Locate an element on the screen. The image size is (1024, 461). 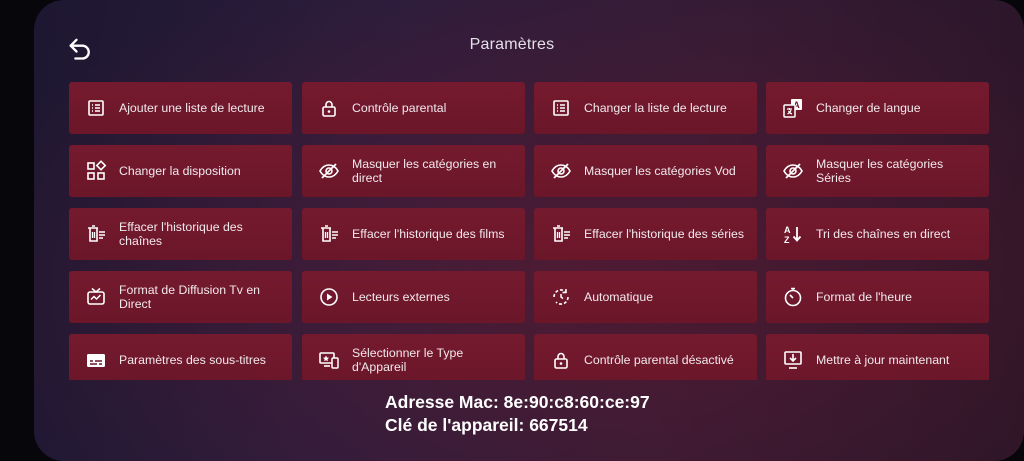
setting-effacer-l-historique-des-films: Effacer l'historique des films is located at coordinates (413, 234).